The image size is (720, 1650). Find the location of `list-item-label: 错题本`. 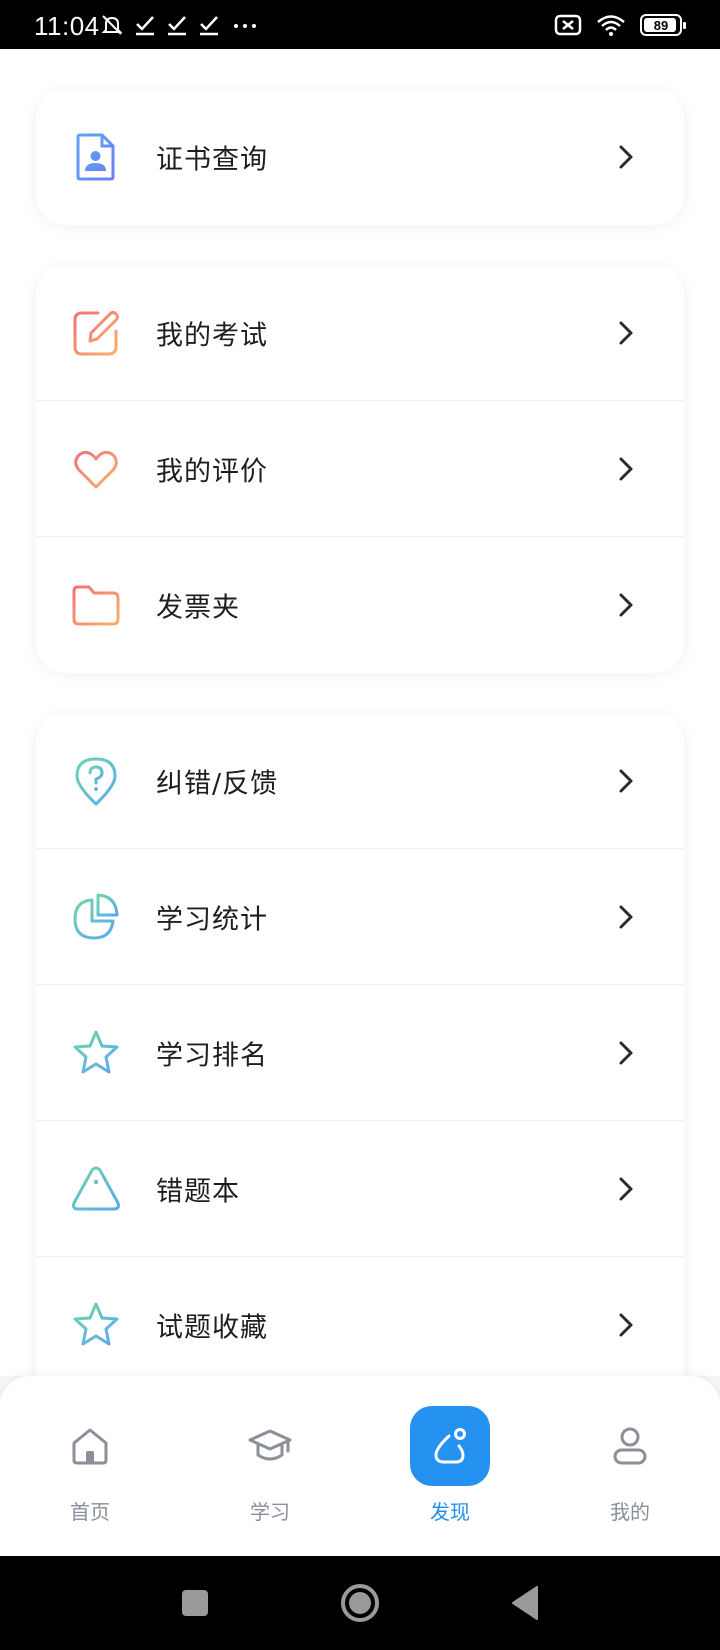

list-item-label: 错题本 is located at coordinates (198, 1191).